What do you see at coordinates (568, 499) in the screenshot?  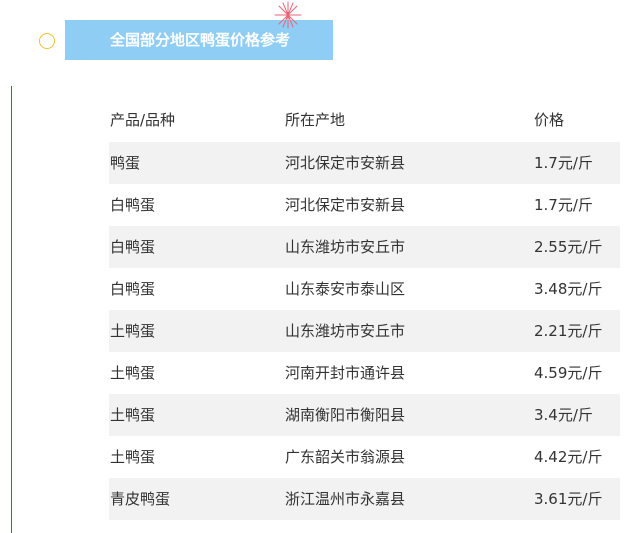 I see `cell-price: 3.61元/斤` at bounding box center [568, 499].